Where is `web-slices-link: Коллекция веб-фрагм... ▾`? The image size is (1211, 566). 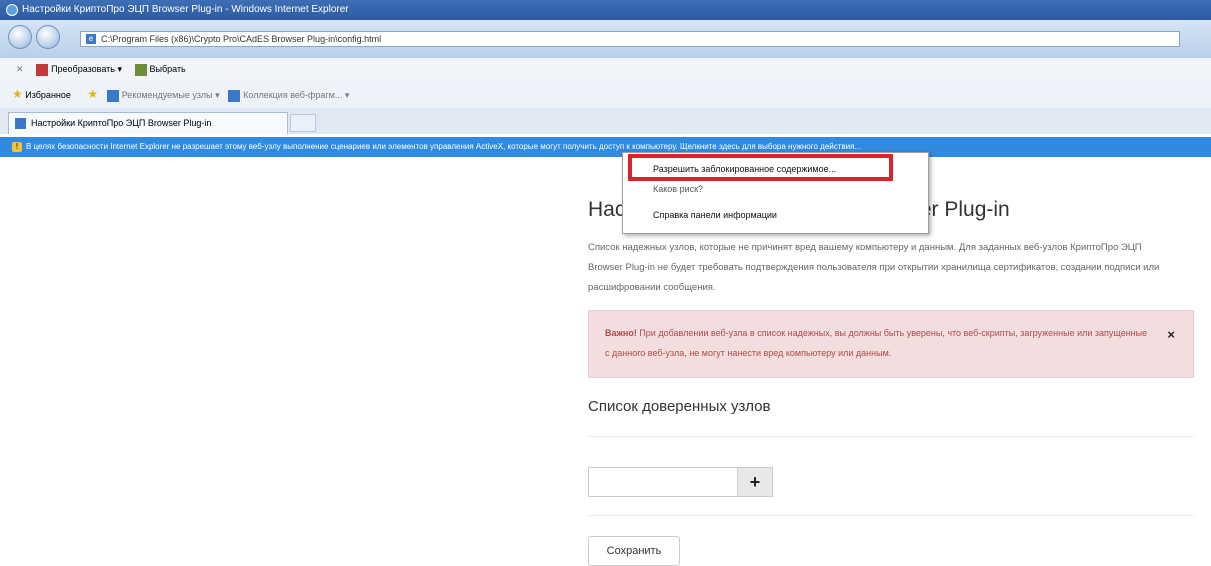 web-slices-link: Коллекция веб-фрагм... ▾ is located at coordinates (288, 95).